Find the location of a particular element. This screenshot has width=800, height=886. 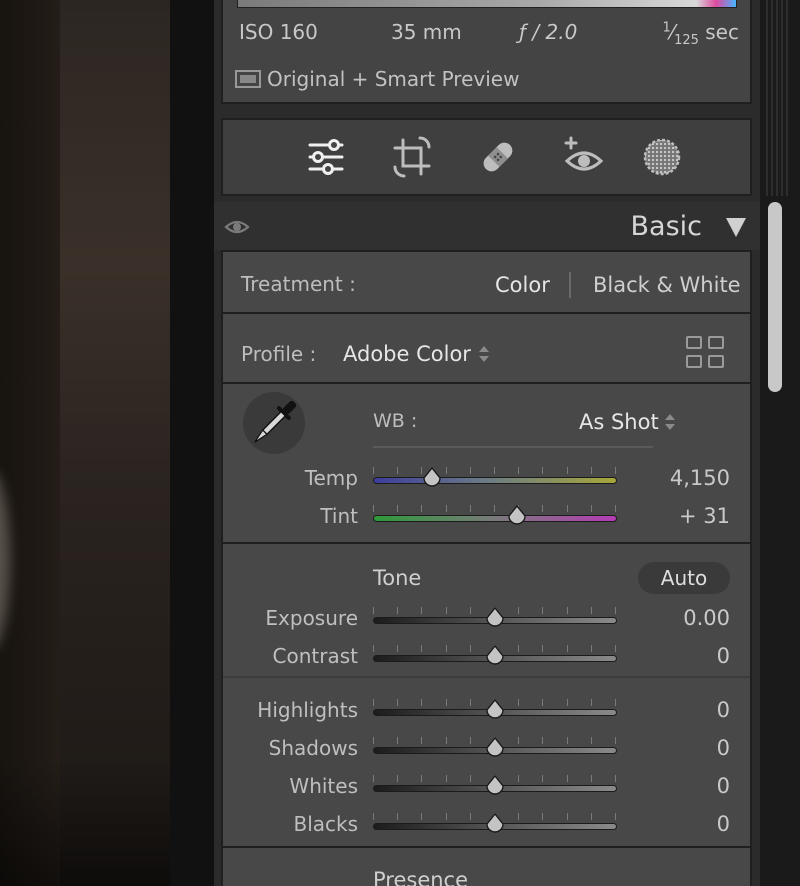

shutter-speed-value: 1⁄125 sec is located at coordinates (700, 34).